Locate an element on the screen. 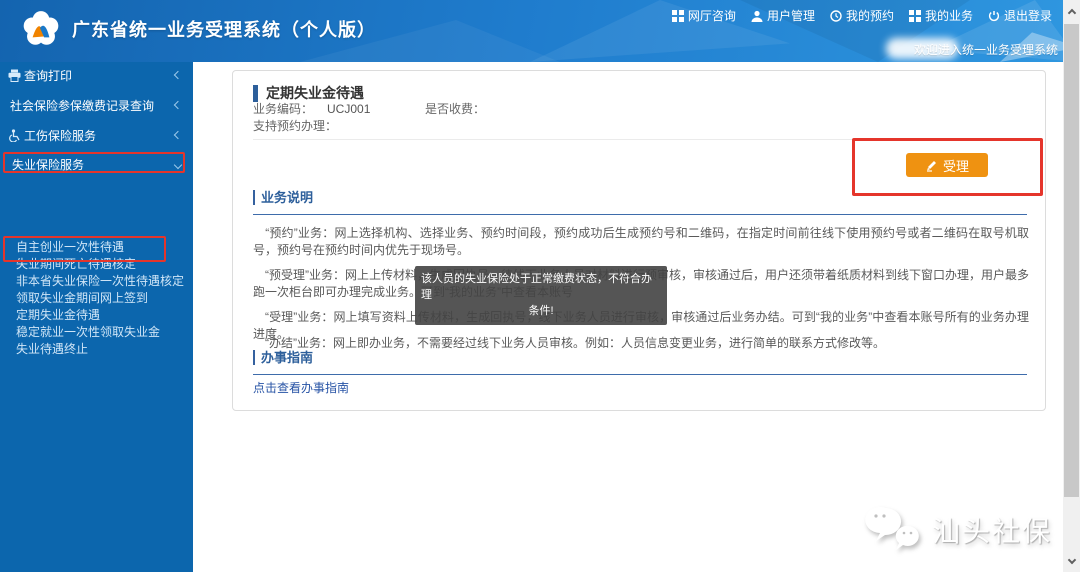 The height and width of the screenshot is (572, 1080). section-title: 业务说明 is located at coordinates (283, 197).